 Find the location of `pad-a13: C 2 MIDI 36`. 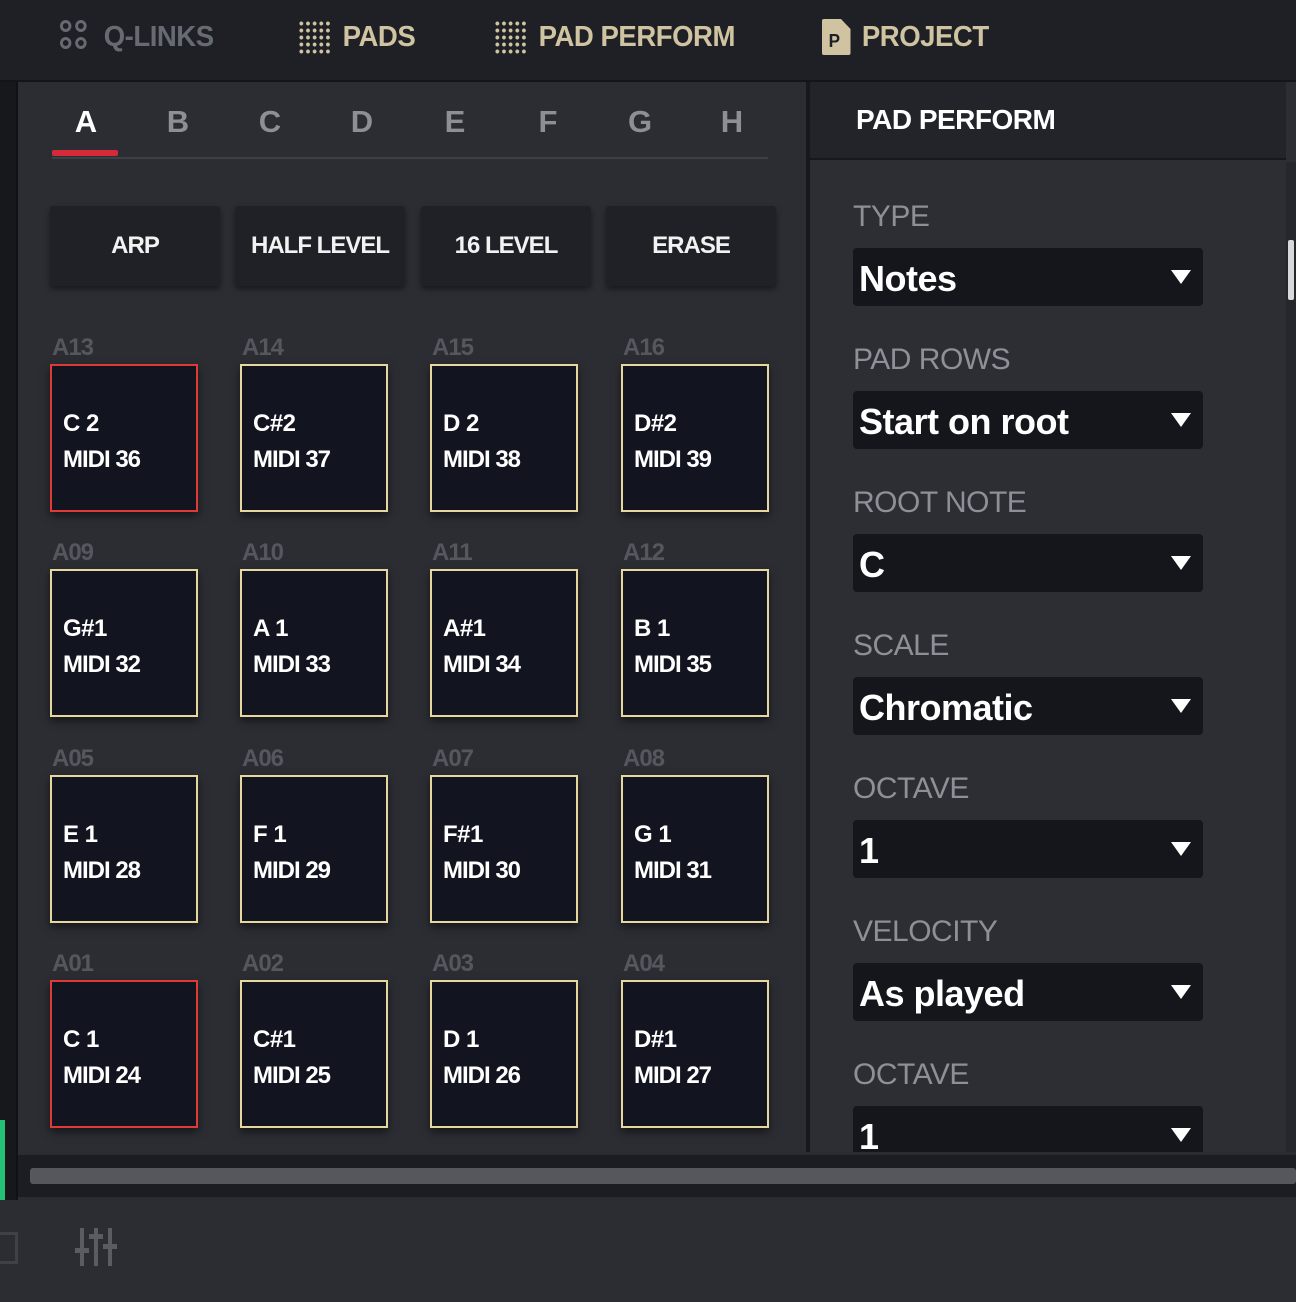

pad-a13: C 2 MIDI 36 is located at coordinates (124, 438).